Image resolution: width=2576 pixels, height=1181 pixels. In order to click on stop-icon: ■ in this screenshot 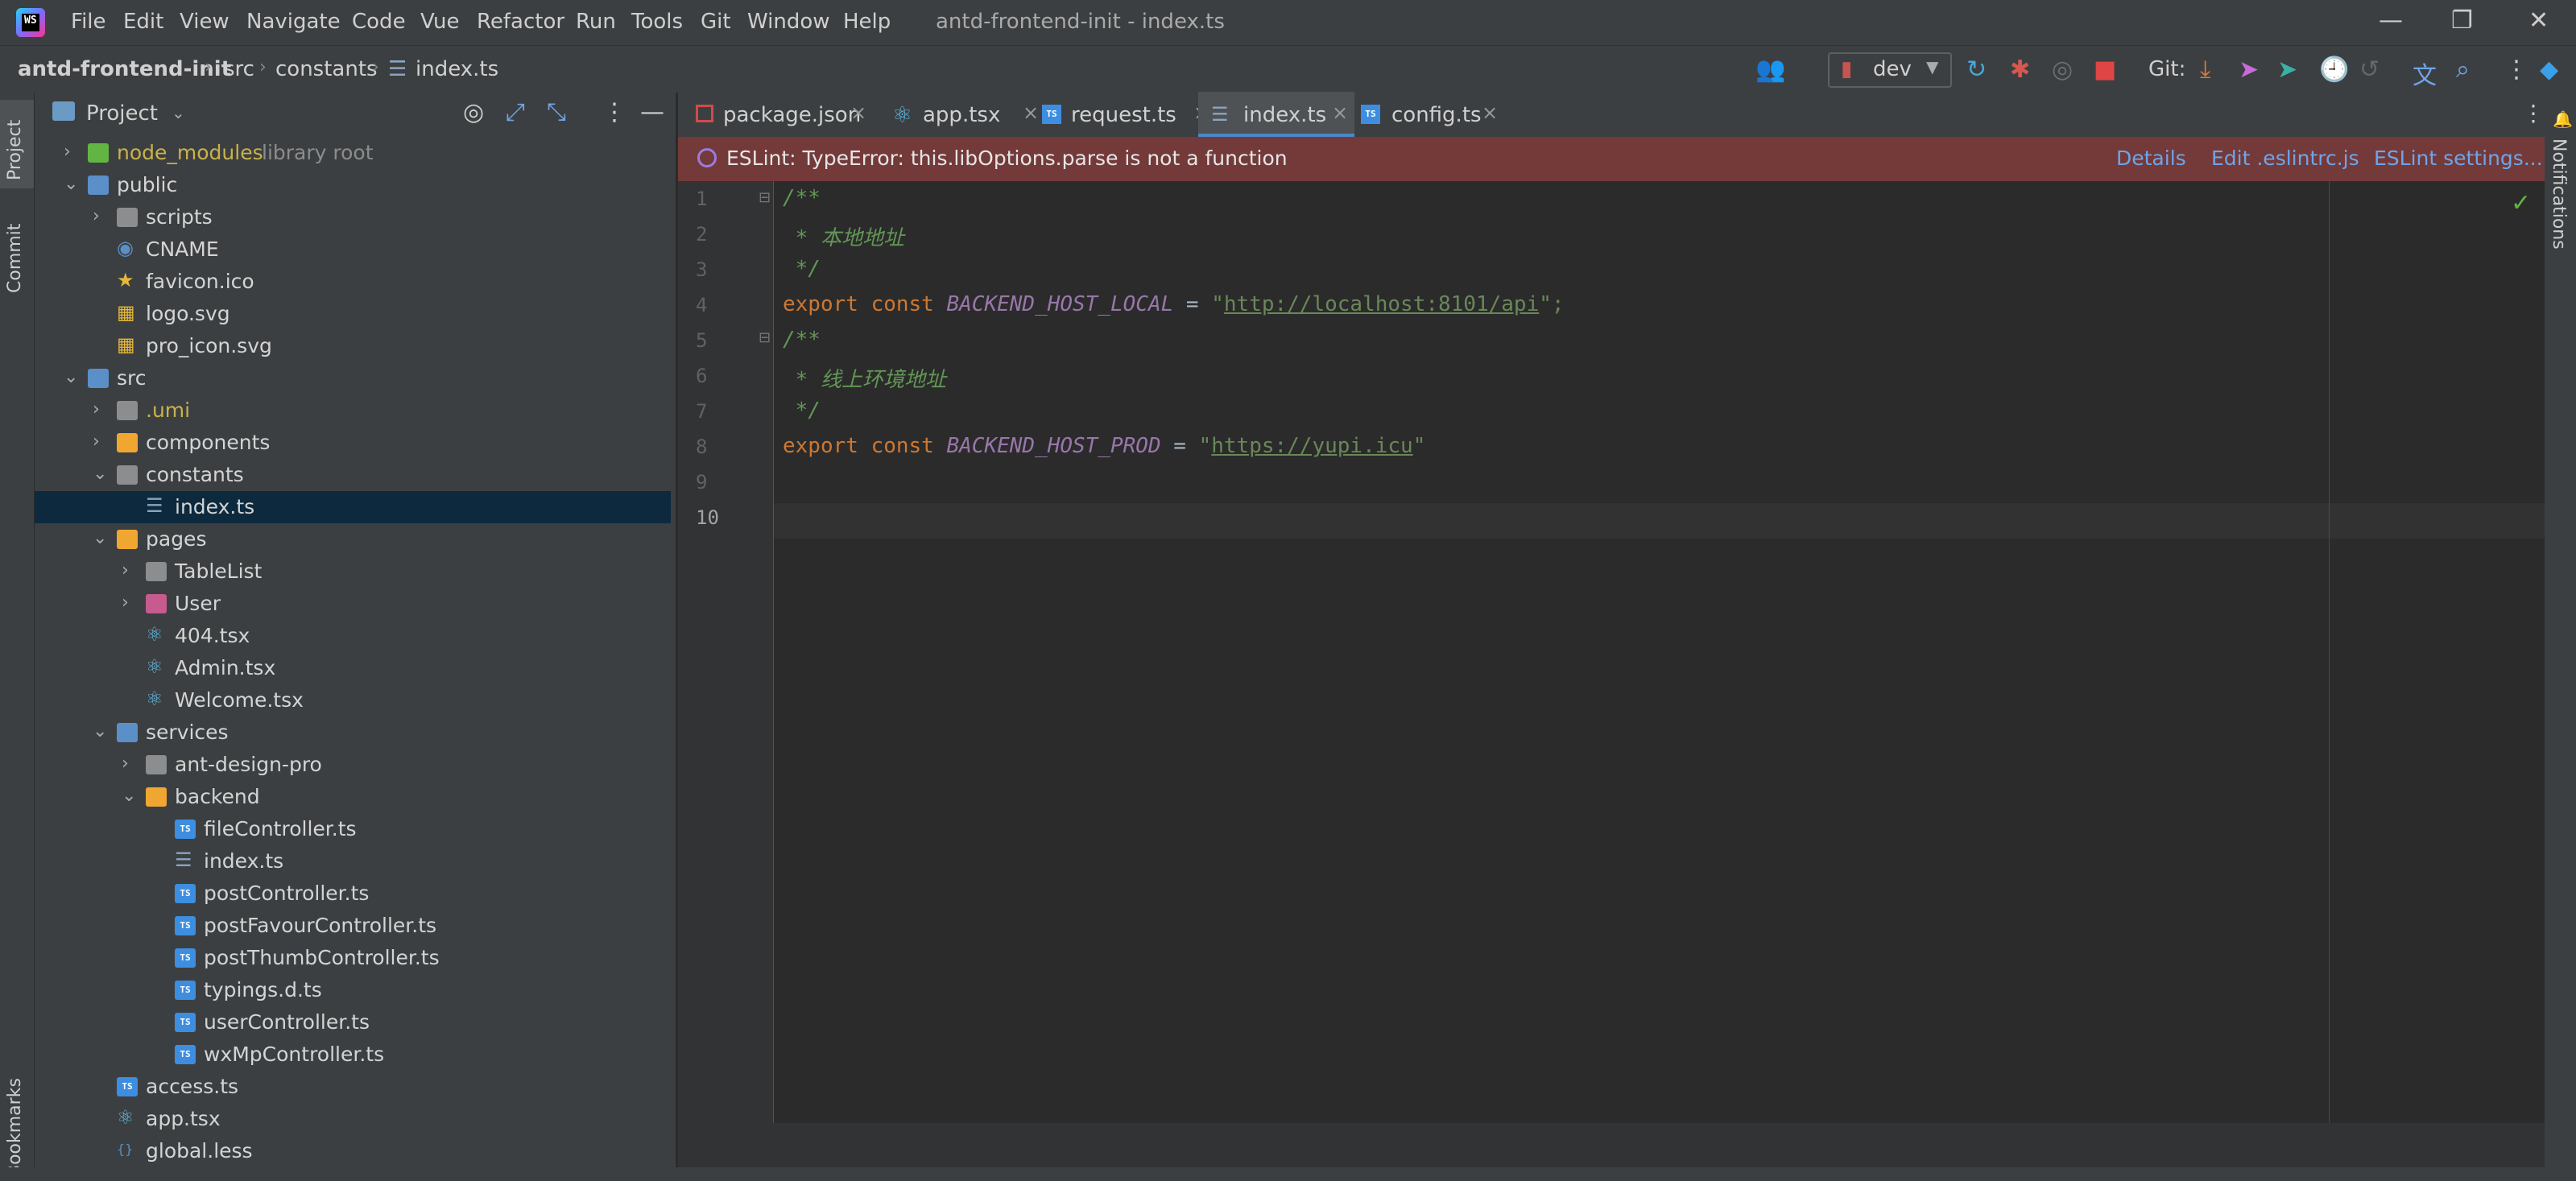, I will do `click(2105, 70)`.